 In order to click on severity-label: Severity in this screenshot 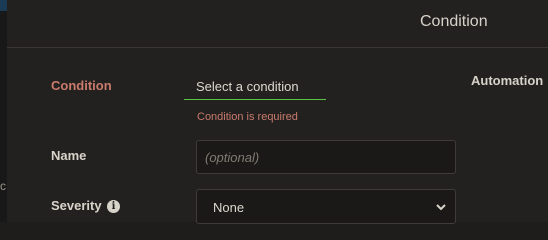, I will do `click(76, 205)`.